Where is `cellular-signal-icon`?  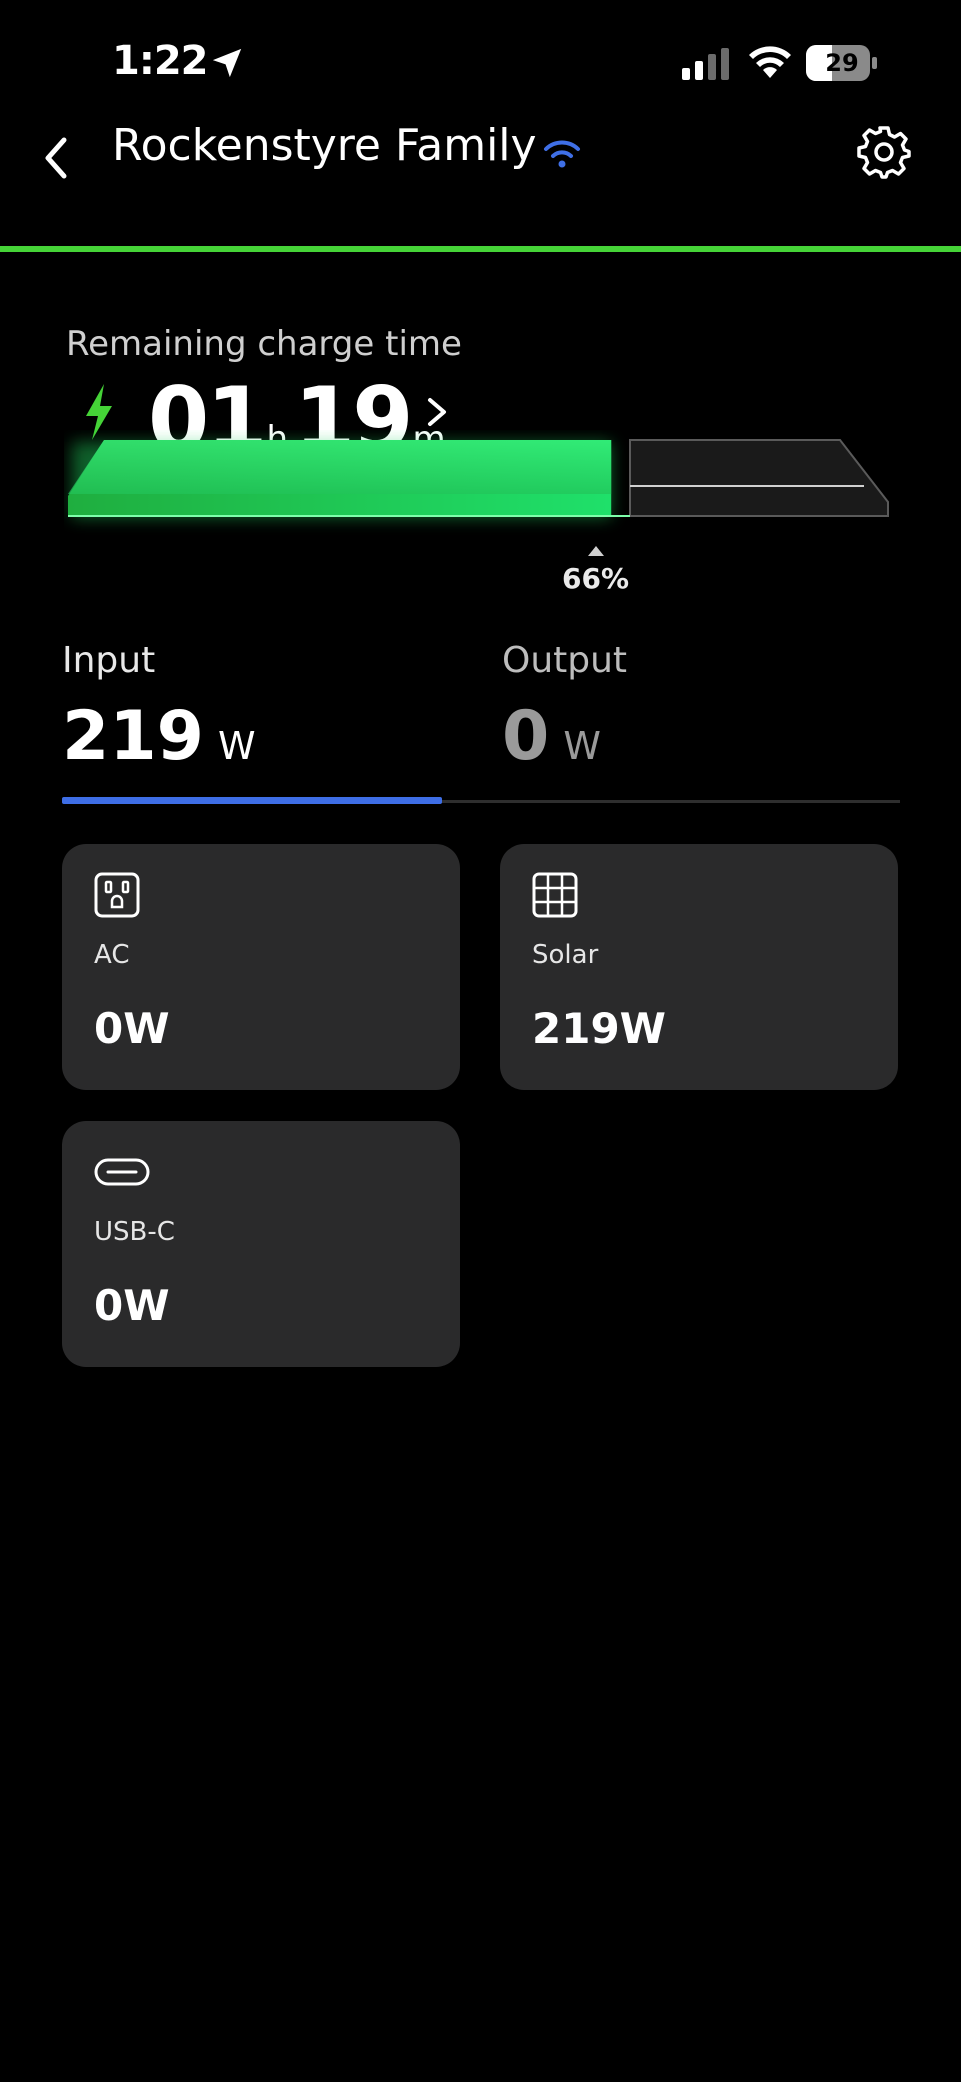 cellular-signal-icon is located at coordinates (705, 64).